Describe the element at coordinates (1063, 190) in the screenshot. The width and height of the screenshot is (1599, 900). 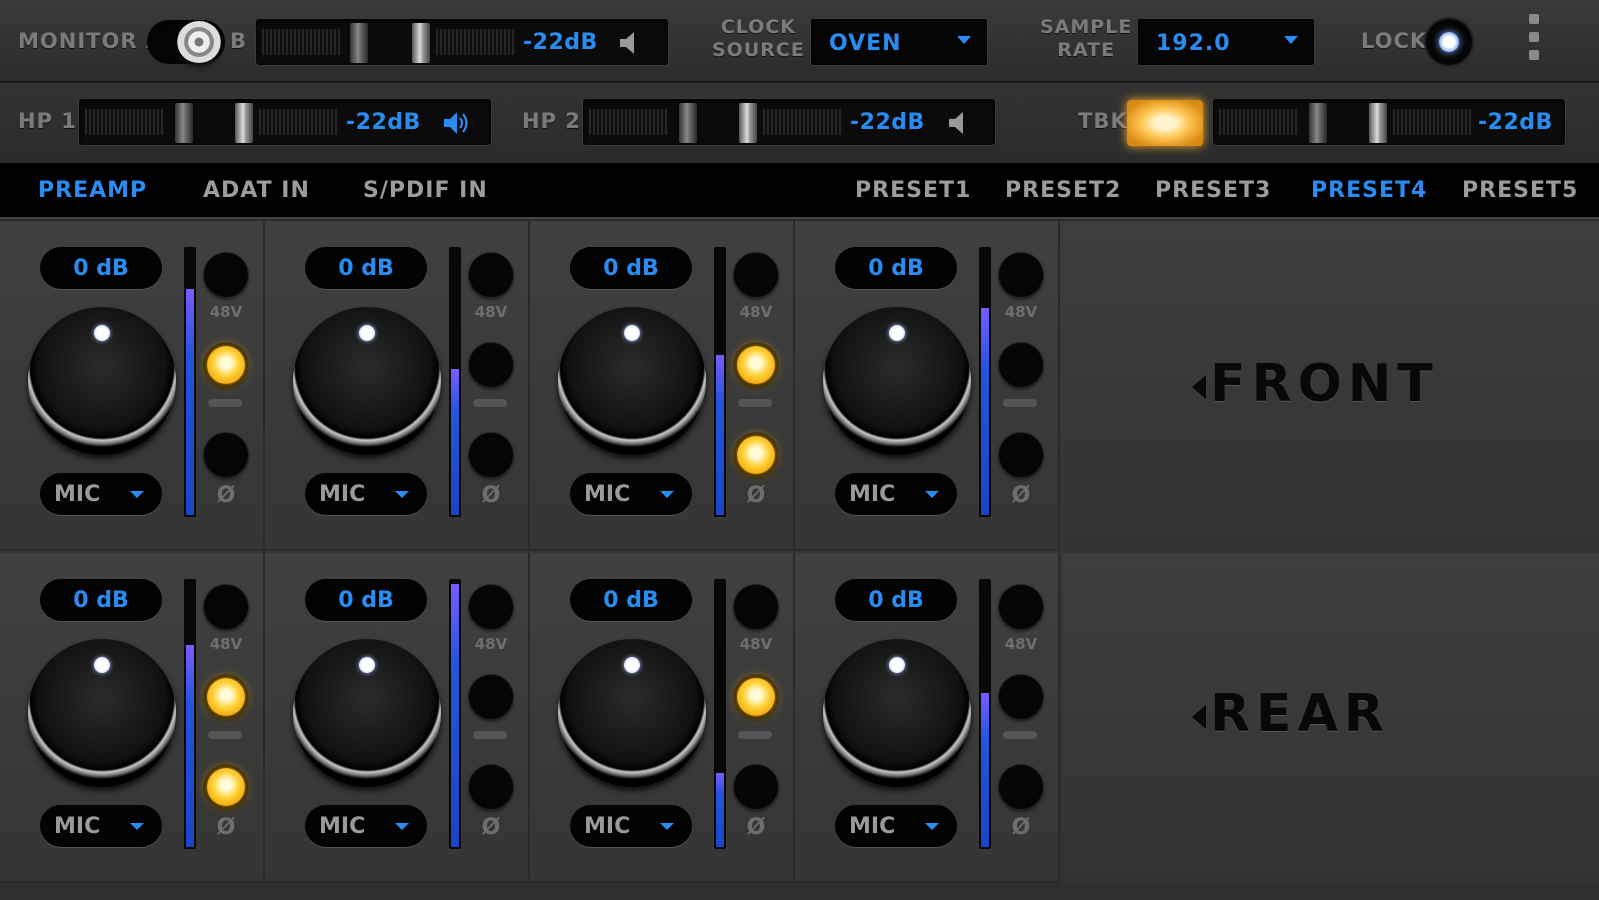
I see `tab-preset2: PRESET2` at that location.